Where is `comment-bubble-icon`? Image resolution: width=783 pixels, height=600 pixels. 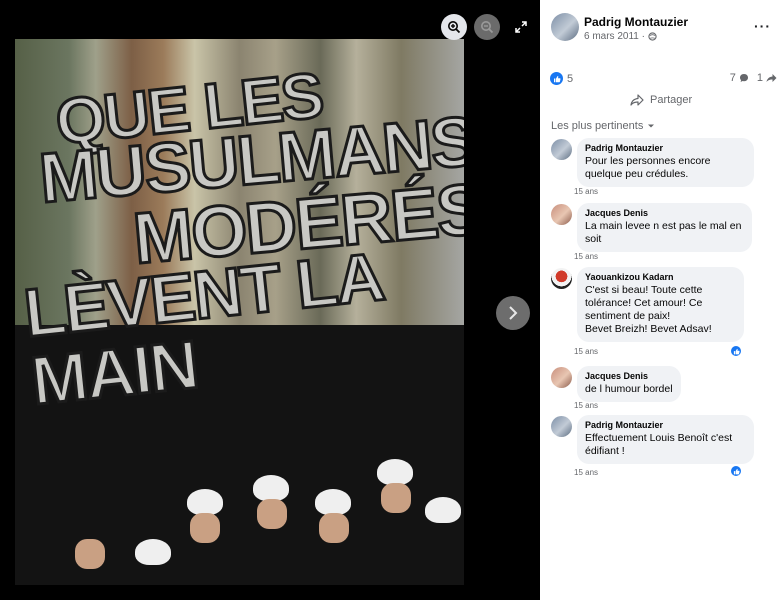
comment-bubble-icon is located at coordinates (743, 78).